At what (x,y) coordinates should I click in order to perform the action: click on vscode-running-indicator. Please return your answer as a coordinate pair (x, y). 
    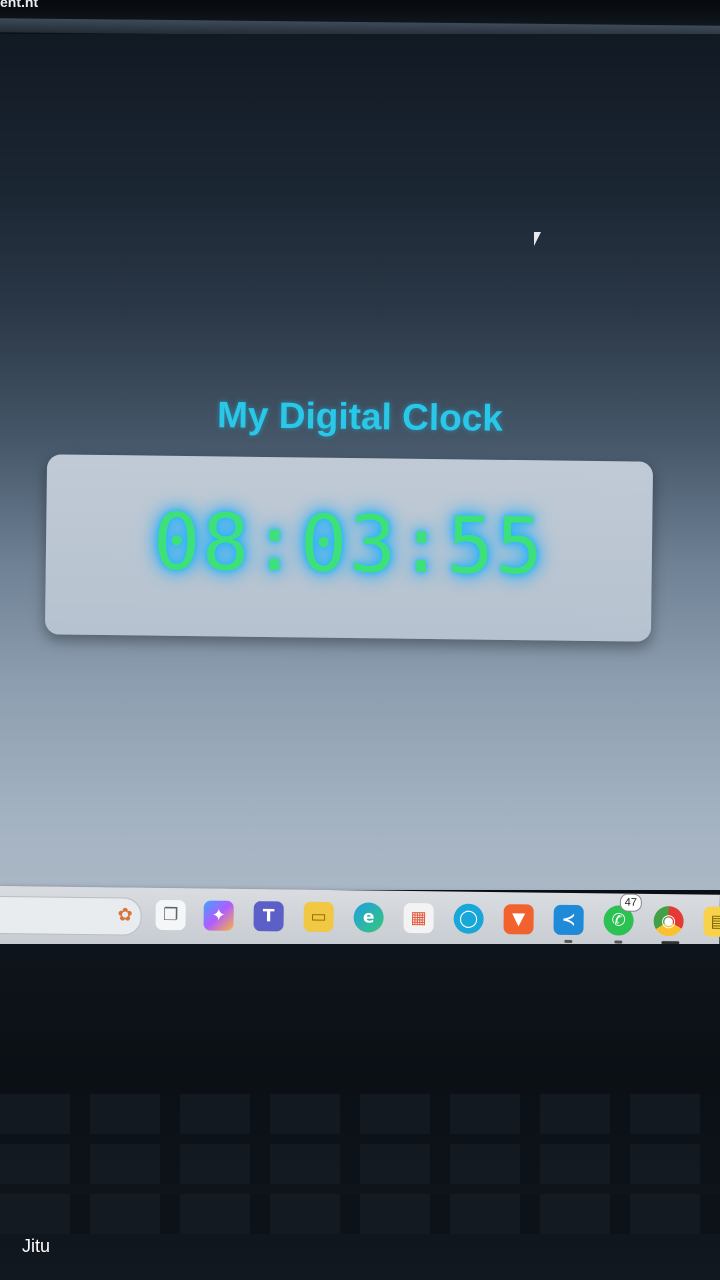
    Looking at the image, I should click on (568, 941).